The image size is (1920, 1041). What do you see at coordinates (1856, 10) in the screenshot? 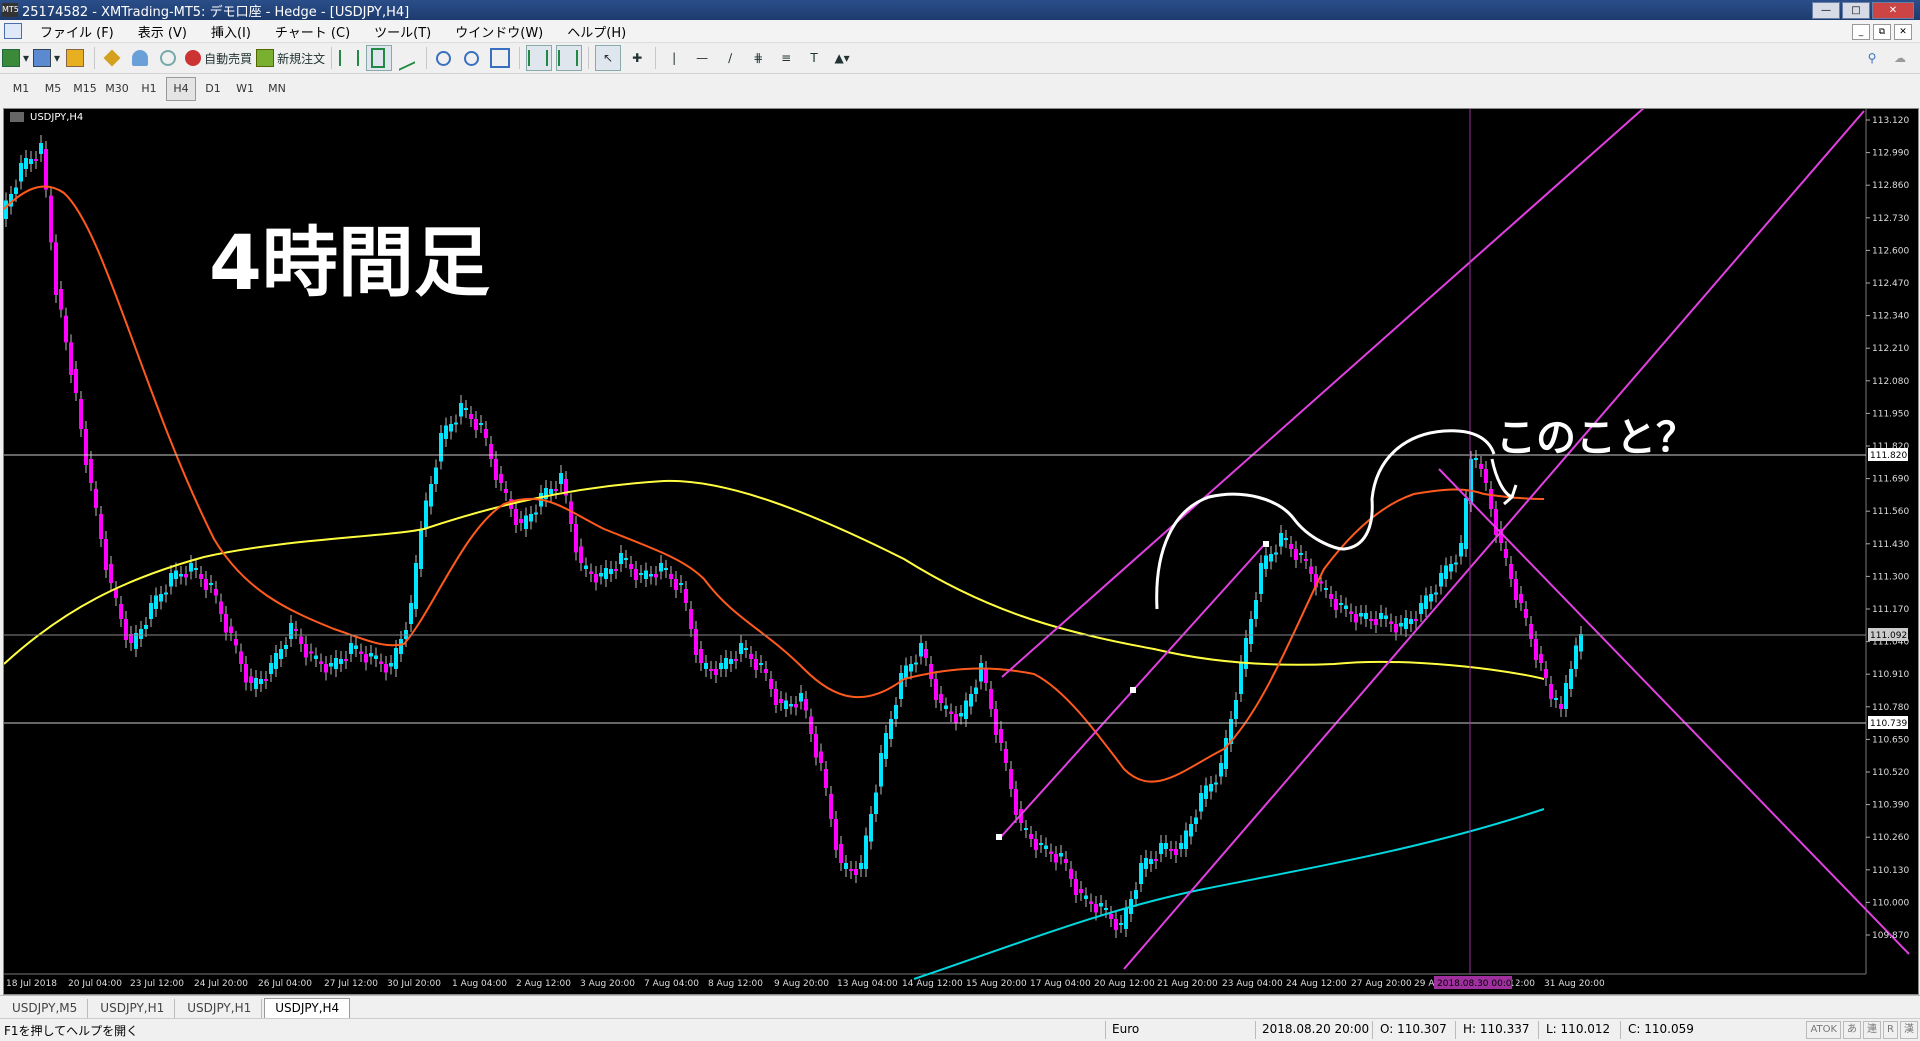
I see `maximize-icon: □` at bounding box center [1856, 10].